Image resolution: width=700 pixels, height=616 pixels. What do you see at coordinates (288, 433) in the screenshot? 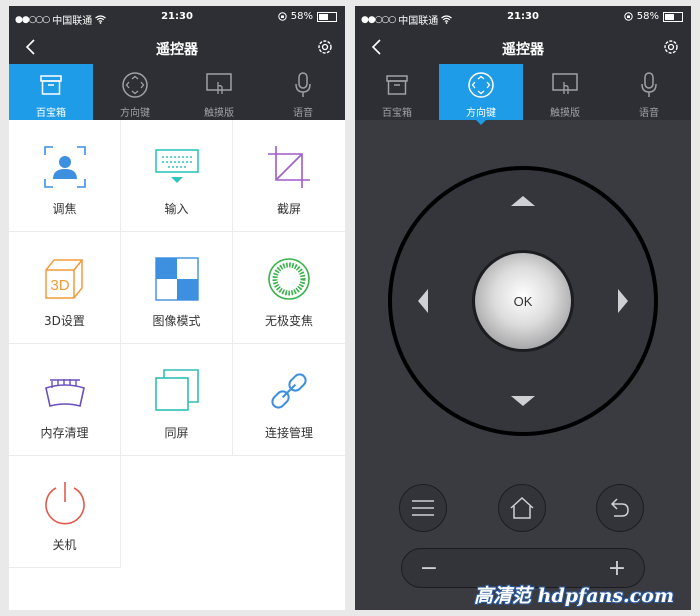
I see `connection-manage-label: 连接管理` at bounding box center [288, 433].